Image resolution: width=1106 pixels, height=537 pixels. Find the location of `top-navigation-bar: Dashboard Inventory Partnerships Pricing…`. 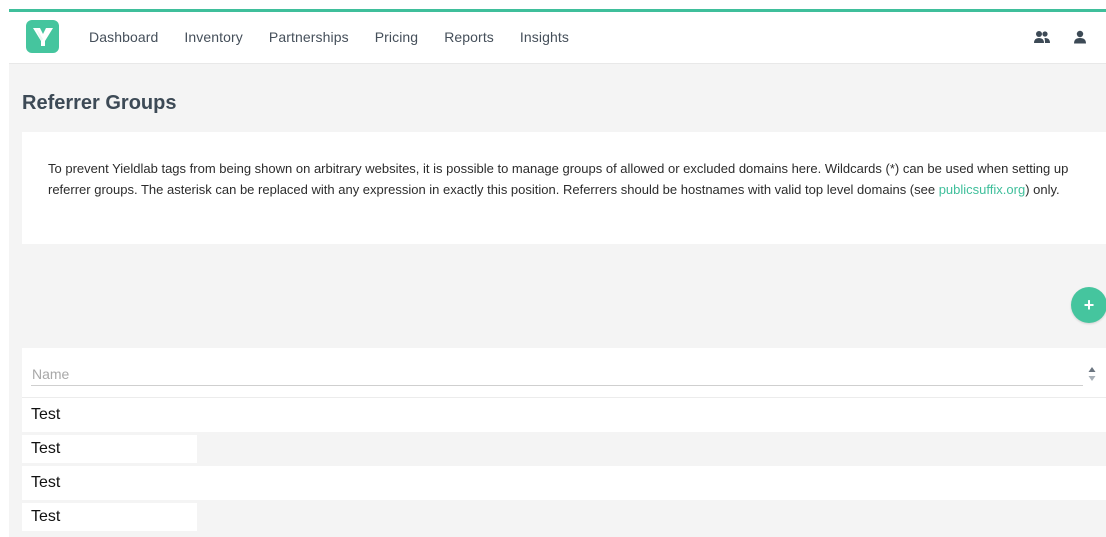

top-navigation-bar: Dashboard Inventory Partnerships Pricing… is located at coordinates (557, 38).